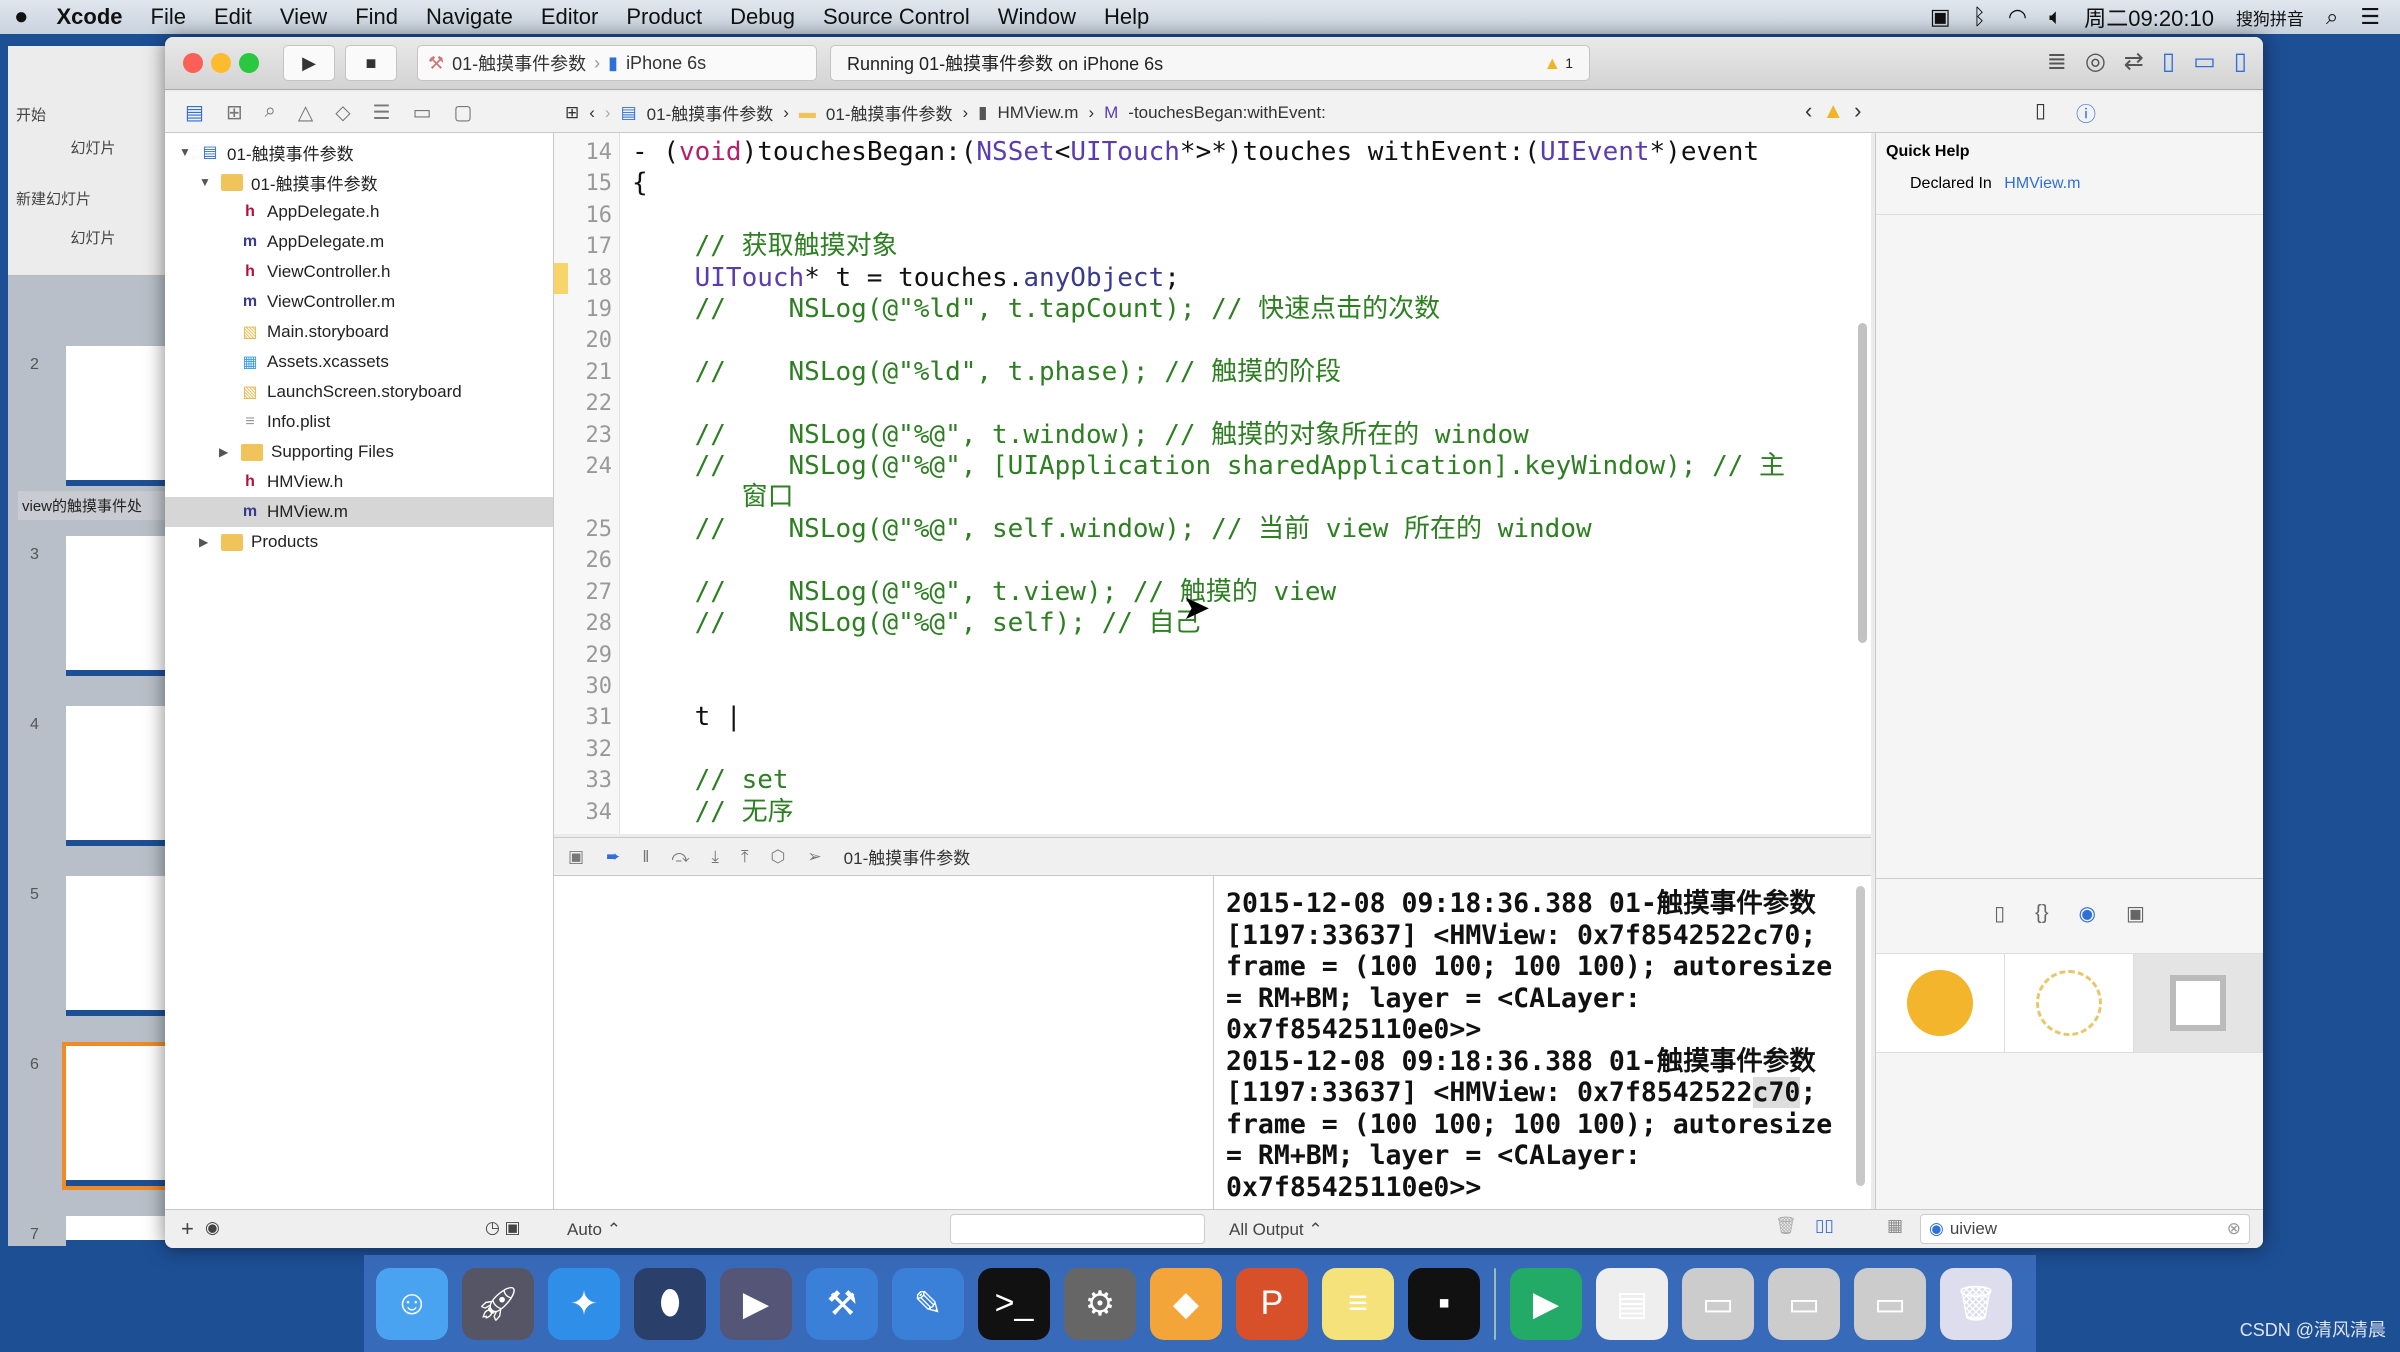 The width and height of the screenshot is (2400, 1352). What do you see at coordinates (359, 512) in the screenshot?
I see `navigator-item: m HMView.m` at bounding box center [359, 512].